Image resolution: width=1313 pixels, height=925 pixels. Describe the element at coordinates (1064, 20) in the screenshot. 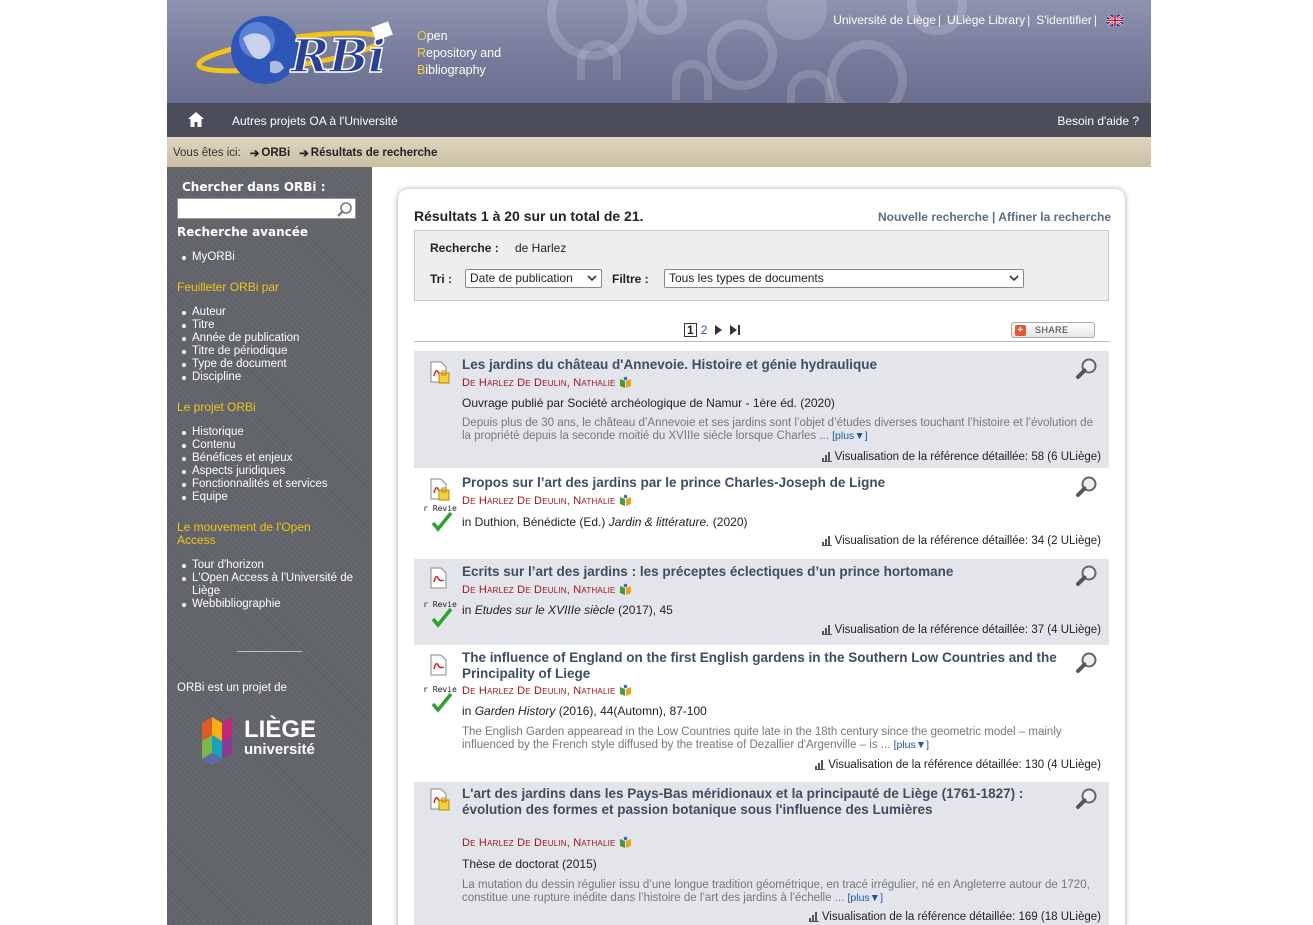

I see `login-link: S'identifier` at that location.